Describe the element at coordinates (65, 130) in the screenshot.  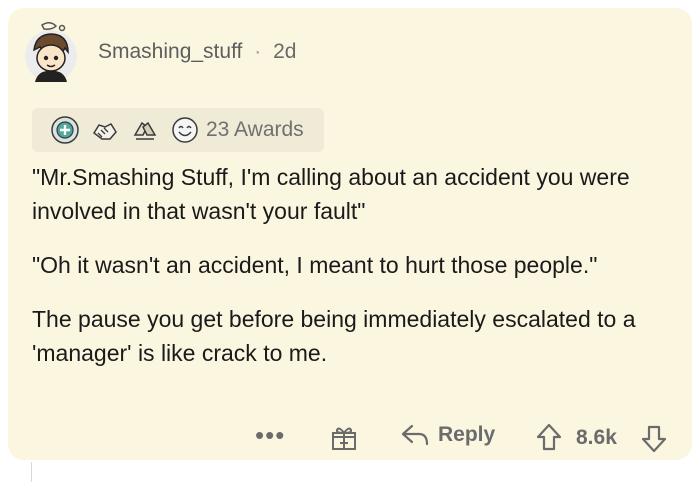
I see `helpful-award-icon` at that location.